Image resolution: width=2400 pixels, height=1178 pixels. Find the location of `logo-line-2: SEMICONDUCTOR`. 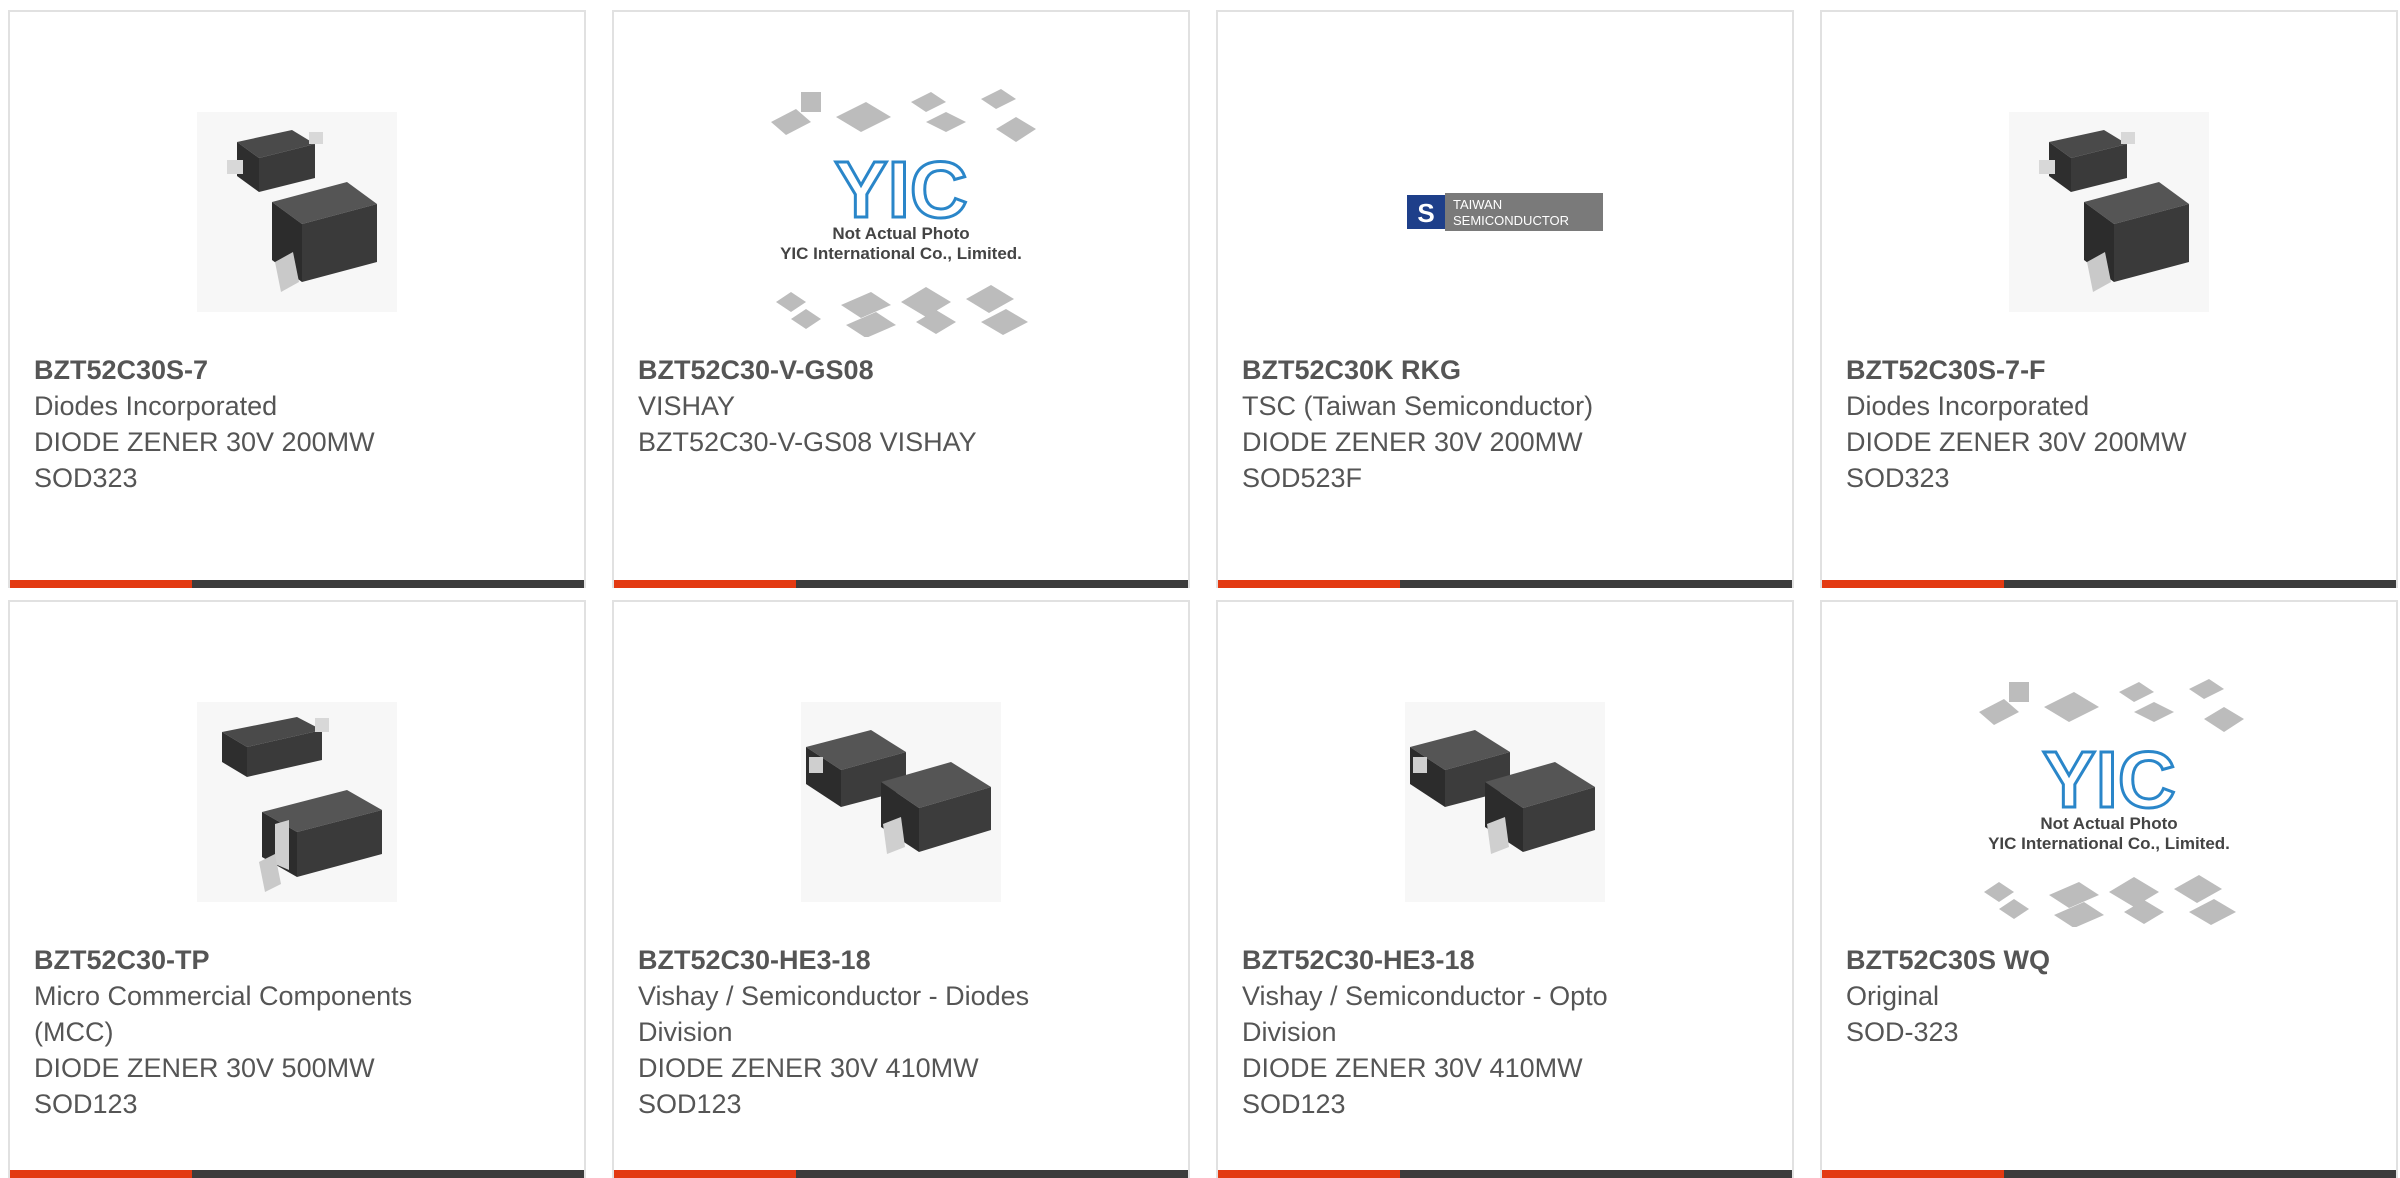

logo-line-2: SEMICONDUCTOR is located at coordinates (1511, 220).